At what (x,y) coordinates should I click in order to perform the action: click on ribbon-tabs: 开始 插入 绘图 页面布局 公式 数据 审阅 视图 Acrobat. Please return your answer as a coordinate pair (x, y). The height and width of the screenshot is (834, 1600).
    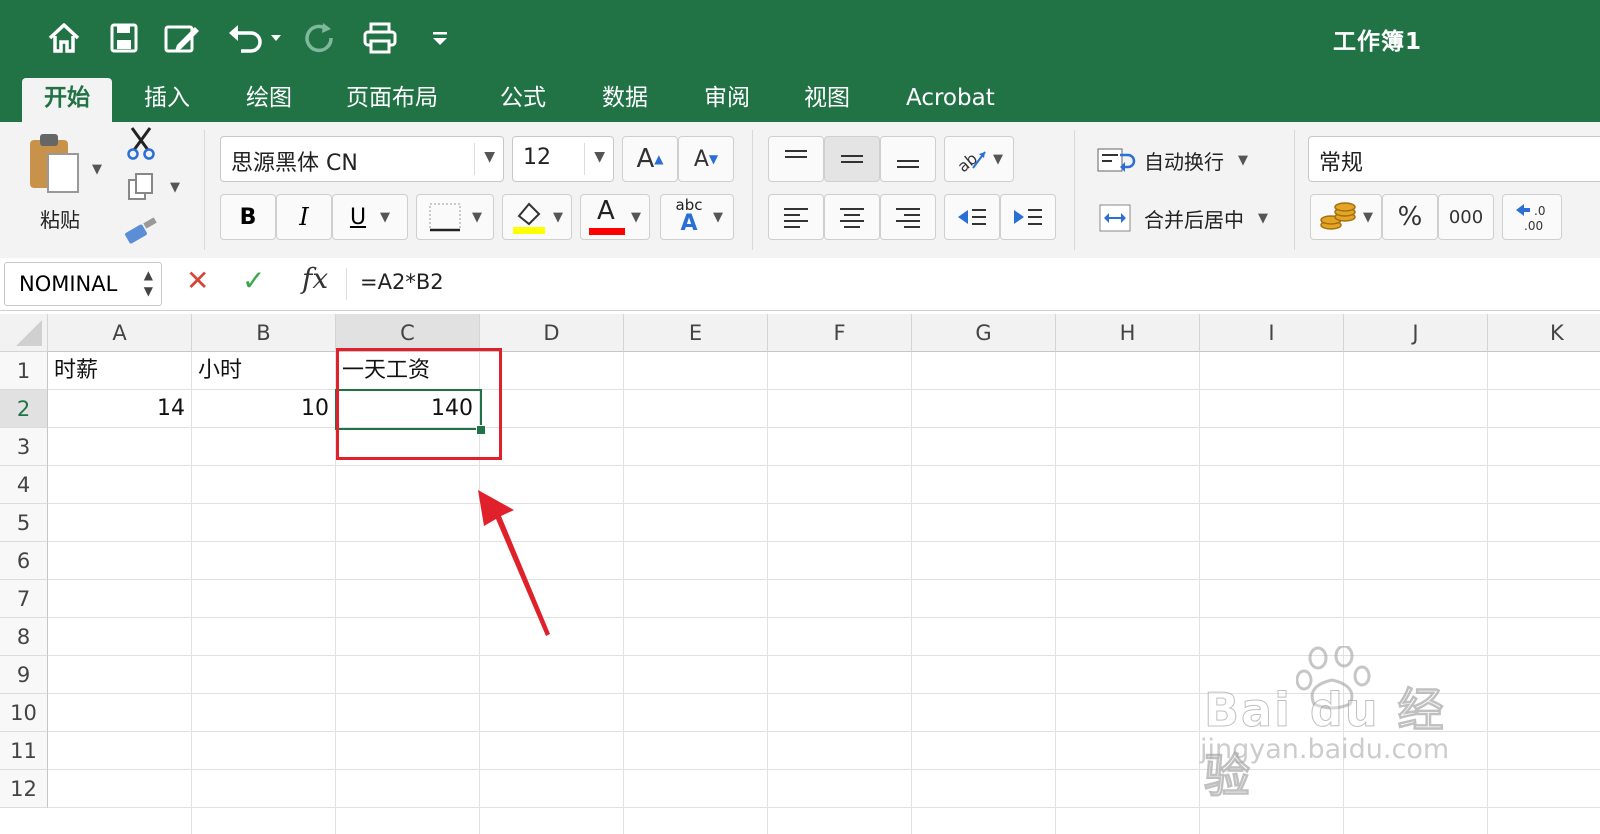
    Looking at the image, I should click on (800, 96).